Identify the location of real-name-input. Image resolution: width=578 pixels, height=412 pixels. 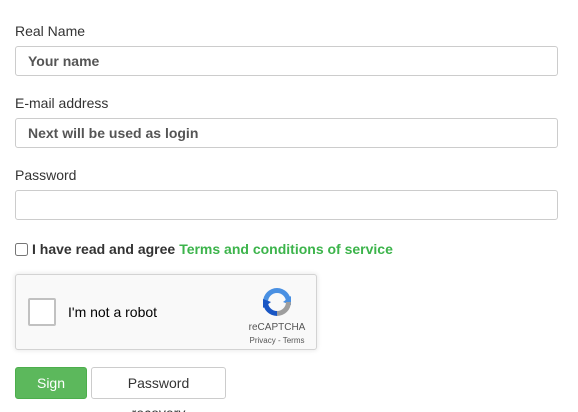
(286, 61).